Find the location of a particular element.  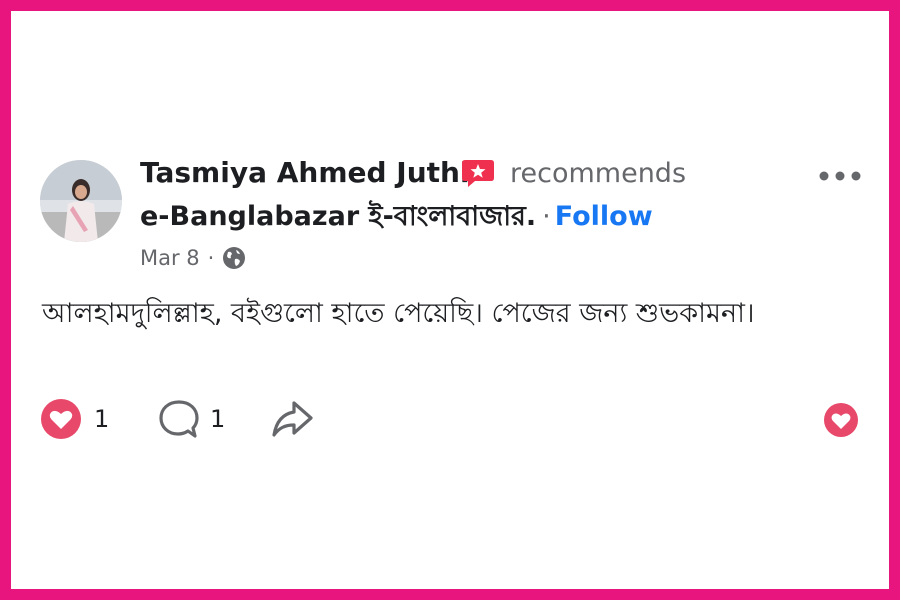

globe-icon is located at coordinates (234, 258).